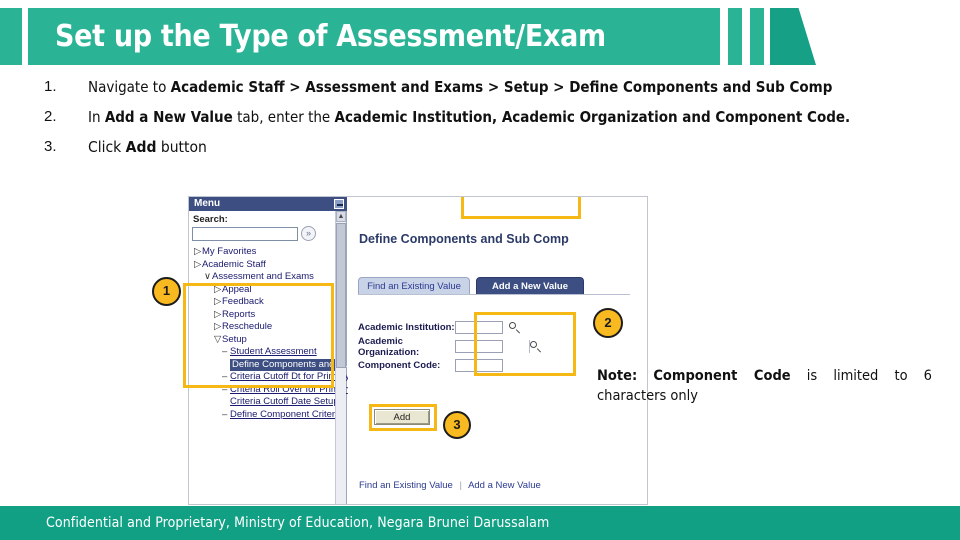 This screenshot has height=540, width=960. What do you see at coordinates (234, 264) in the screenshot?
I see `menu-tree-item-label: Academic Staff` at bounding box center [234, 264].